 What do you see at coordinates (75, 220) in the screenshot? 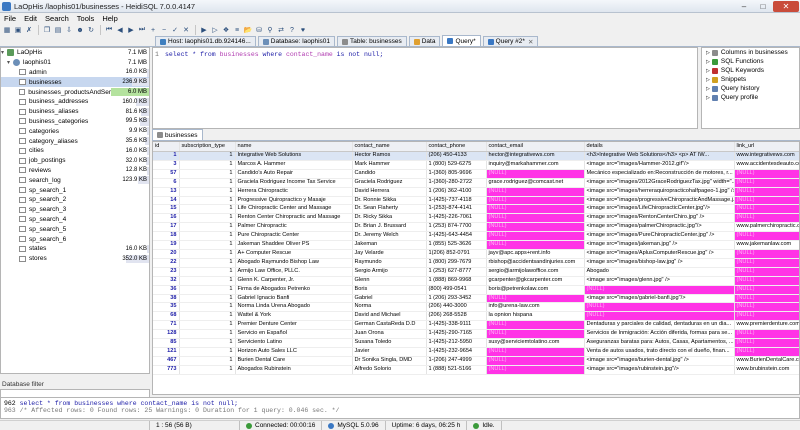
I see `tree-table-15: sp_search_4` at bounding box center [75, 220].